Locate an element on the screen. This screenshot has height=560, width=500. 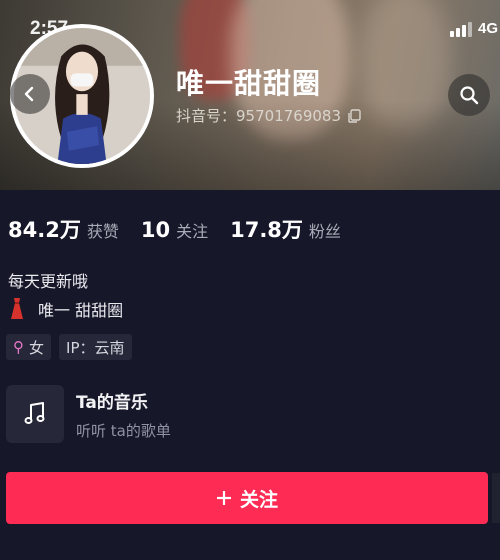
douyin-id-row: 抖音号： 95701769083 is located at coordinates (268, 115).